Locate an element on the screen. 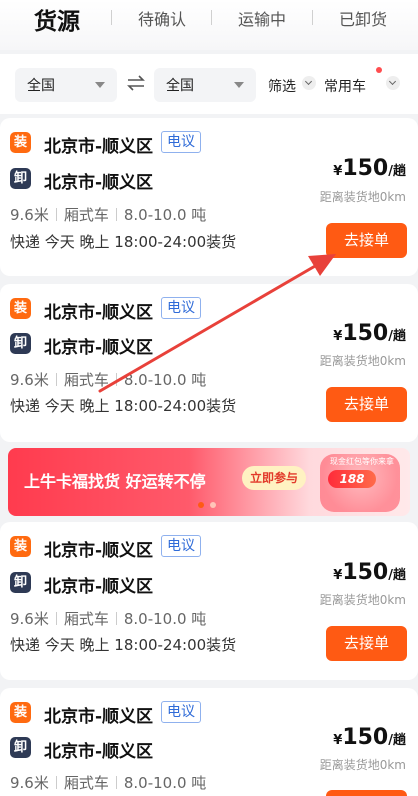 This screenshot has width=418, height=796. carousel-dot-active is located at coordinates (201, 505).